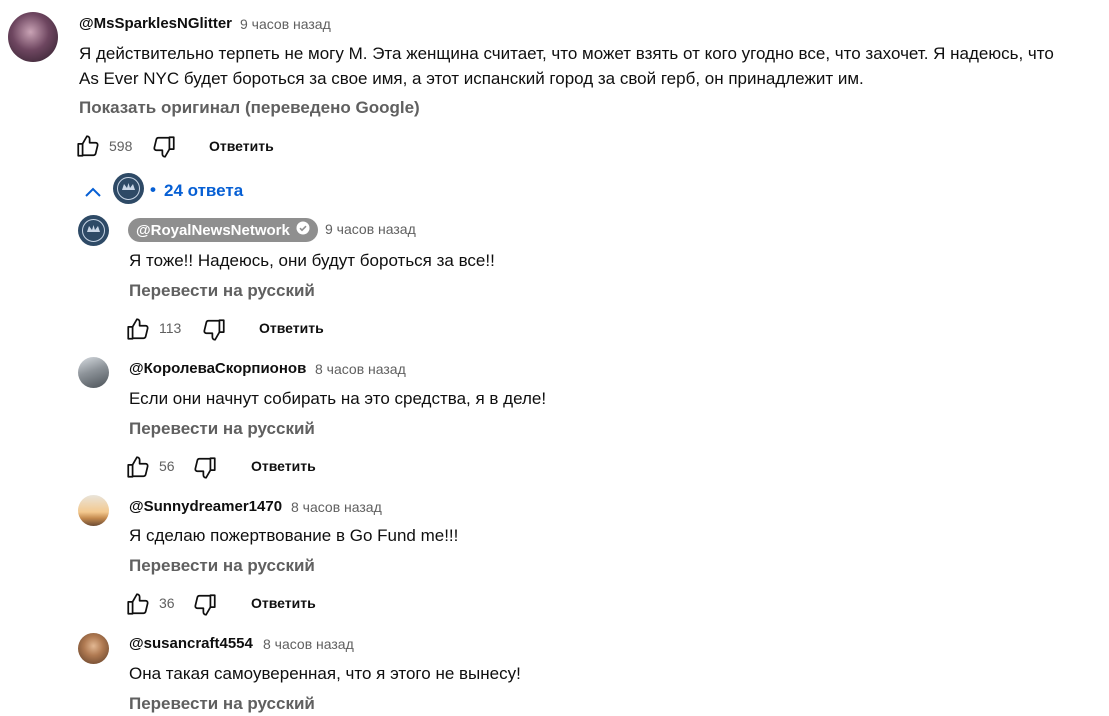 The height and width of the screenshot is (716, 1109). Describe the element at coordinates (167, 603) in the screenshot. I see `like-count: 36` at that location.